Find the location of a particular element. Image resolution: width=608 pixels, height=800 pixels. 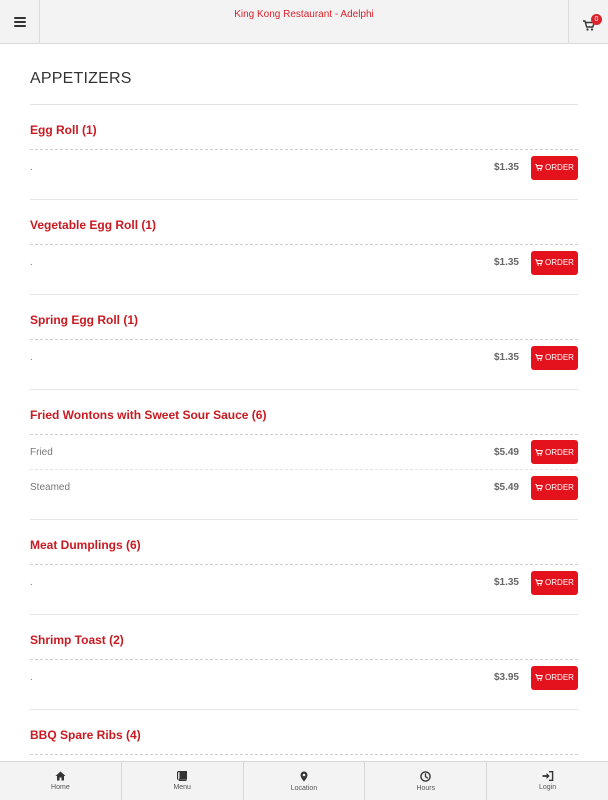

menu-item-name: Vegetable Egg Roll (1) is located at coordinates (304, 231).